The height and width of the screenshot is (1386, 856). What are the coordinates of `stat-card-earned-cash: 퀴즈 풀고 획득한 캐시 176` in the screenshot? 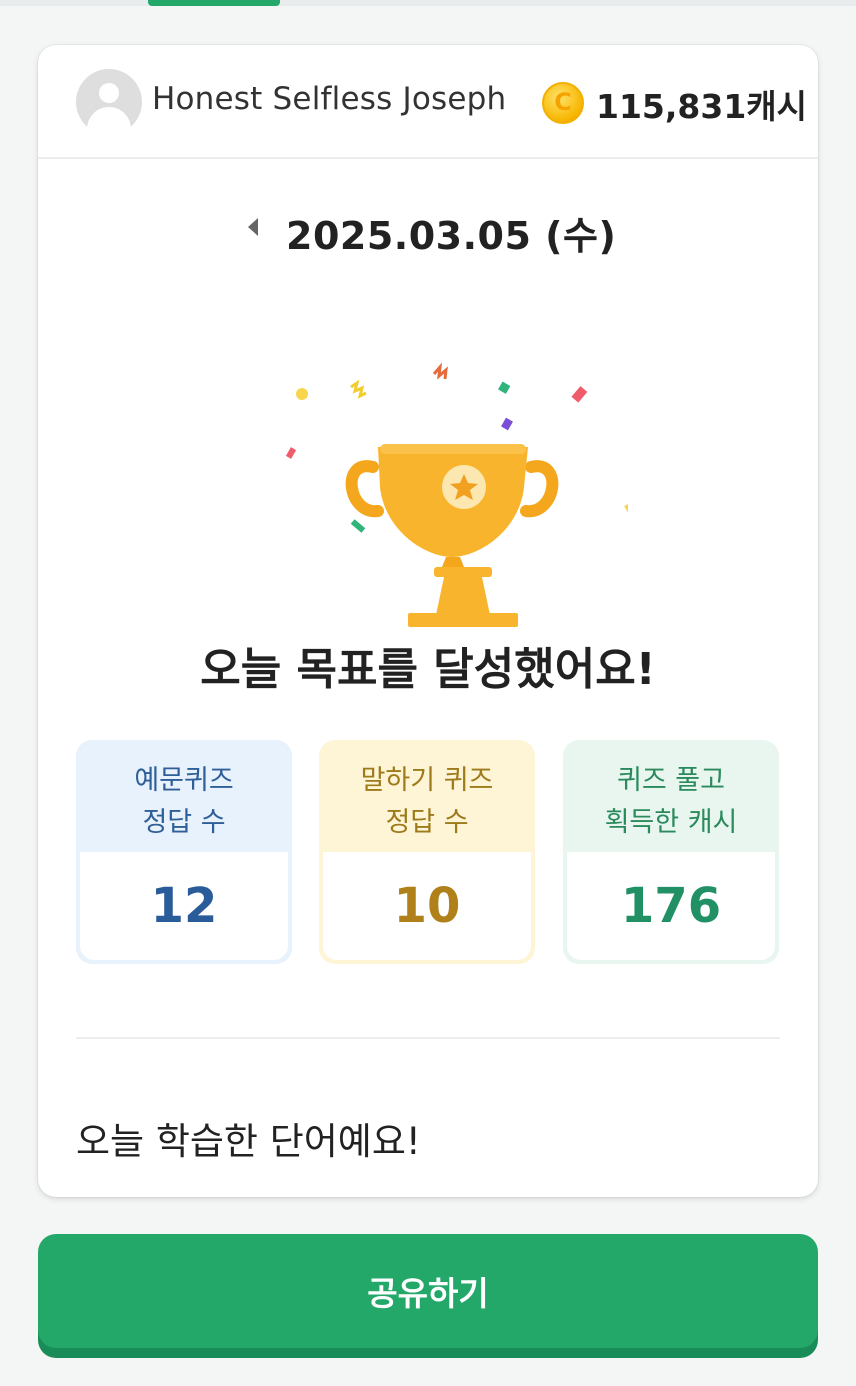 It's located at (671, 852).